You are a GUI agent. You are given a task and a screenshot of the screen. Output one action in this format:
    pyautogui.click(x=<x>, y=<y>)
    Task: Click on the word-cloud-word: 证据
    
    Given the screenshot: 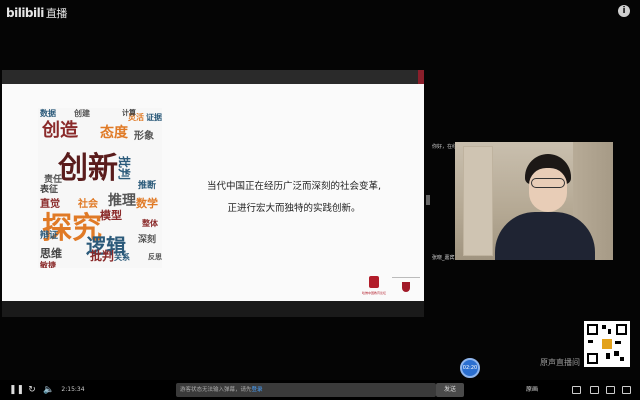 What is the action you would take?
    pyautogui.click(x=154, y=117)
    